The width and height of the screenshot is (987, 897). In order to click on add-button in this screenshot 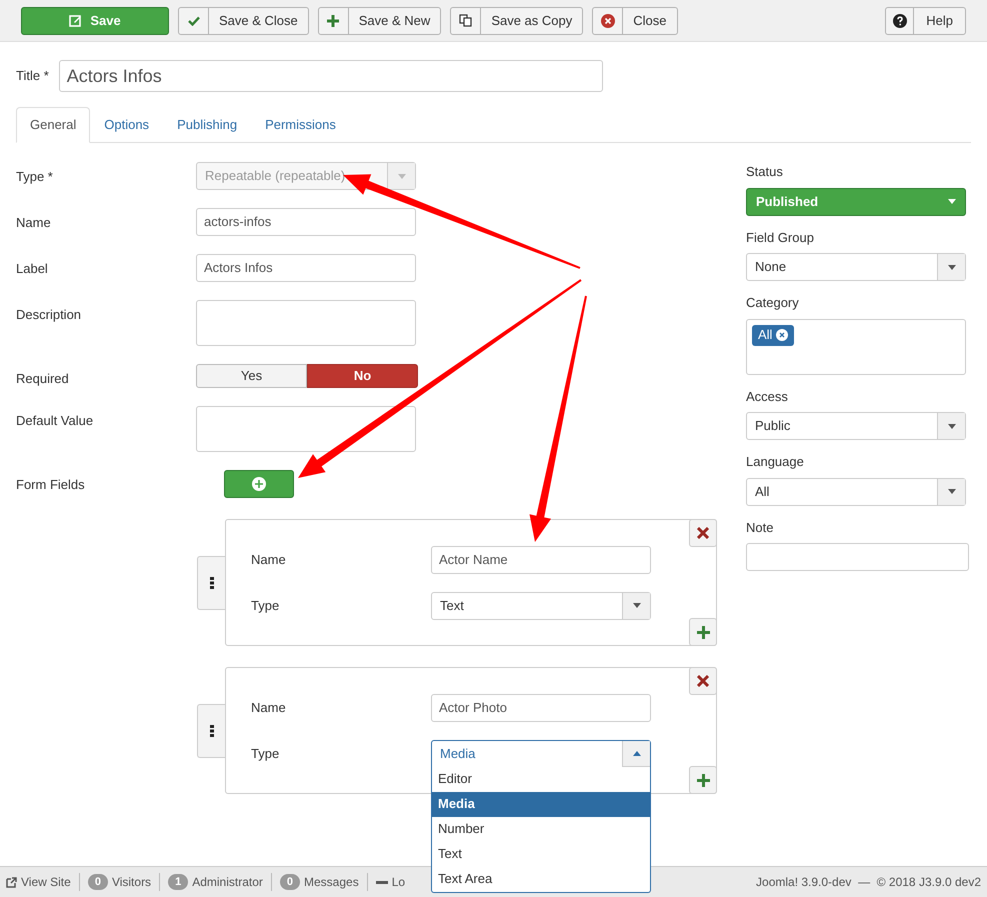, I will do `click(259, 484)`.